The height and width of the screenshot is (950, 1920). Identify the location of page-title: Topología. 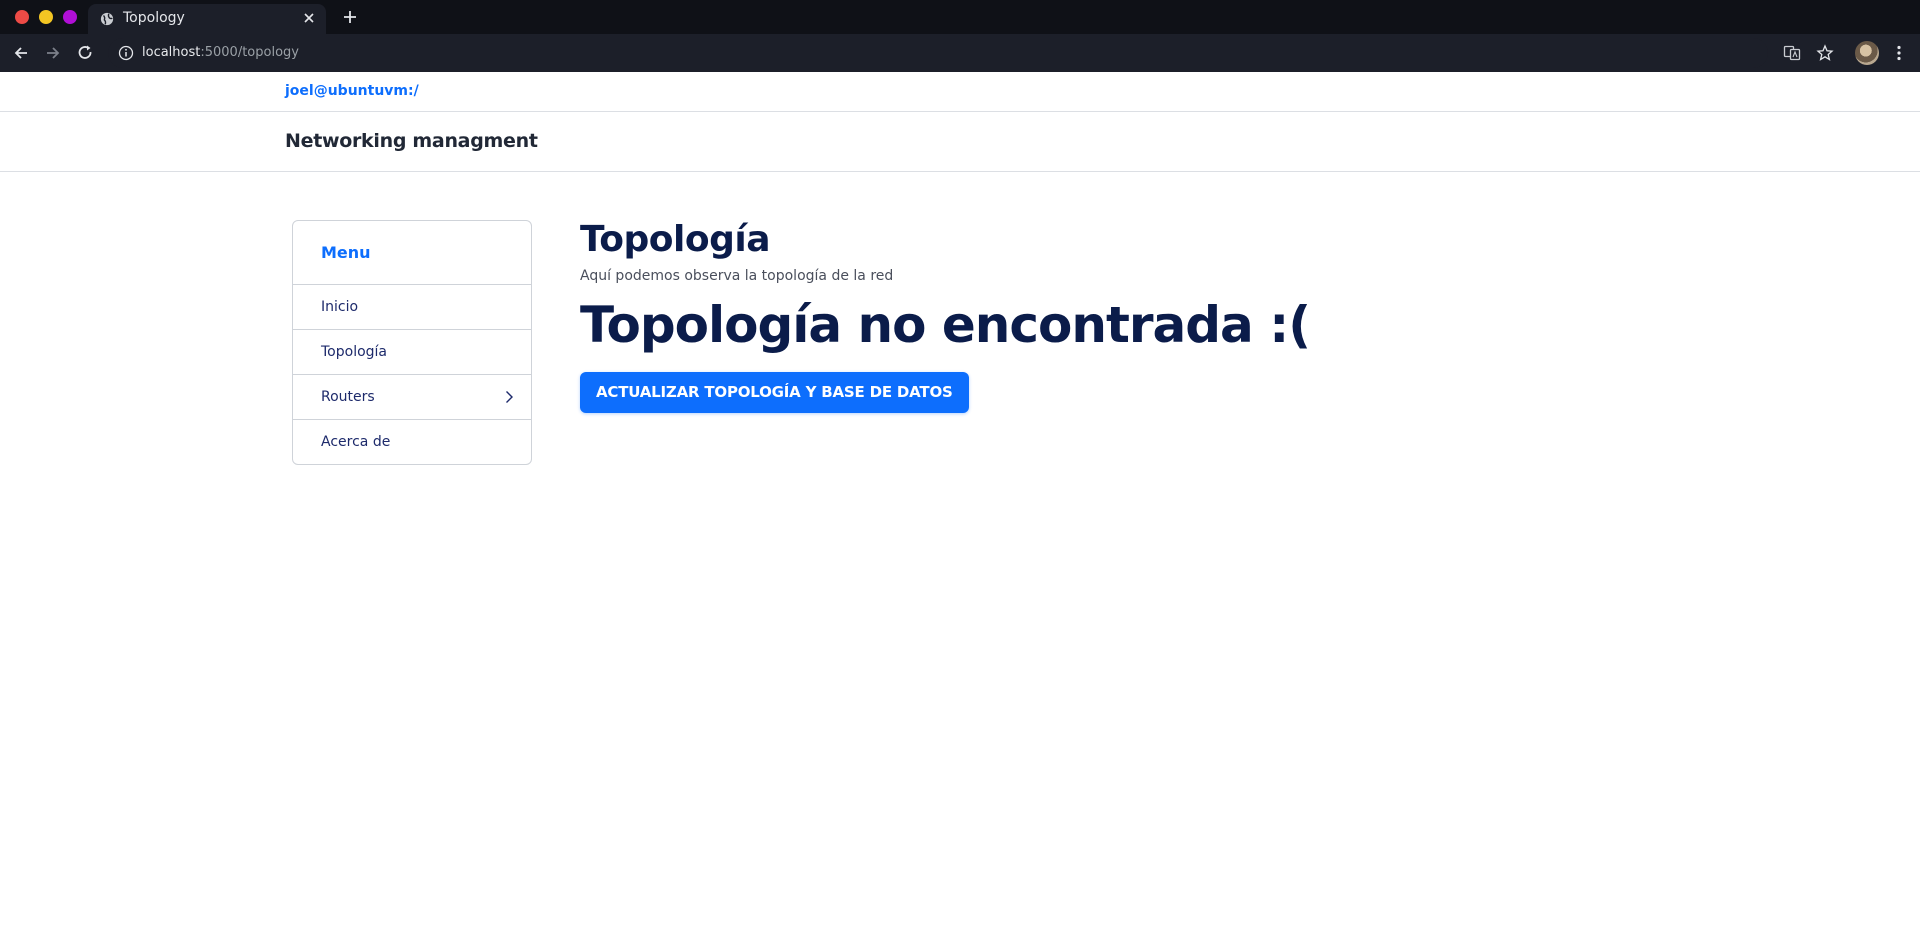
(675, 239).